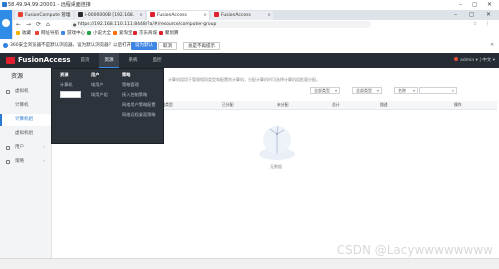 The height and width of the screenshot is (269, 499). I want to click on huawei-logo-icon, so click(10, 60).